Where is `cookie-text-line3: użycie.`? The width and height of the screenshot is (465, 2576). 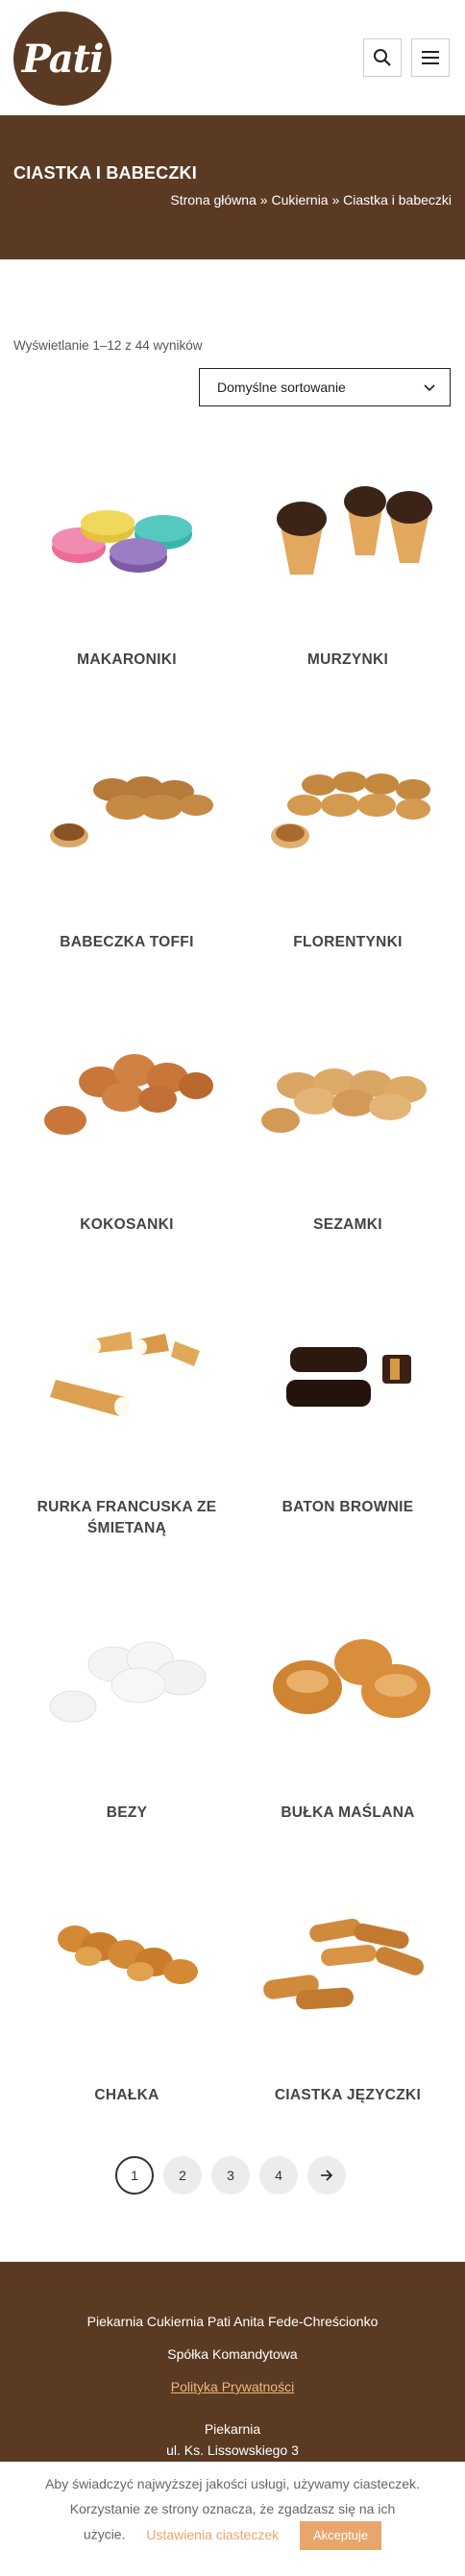 cookie-text-line3: użycie. is located at coordinates (104, 2534).